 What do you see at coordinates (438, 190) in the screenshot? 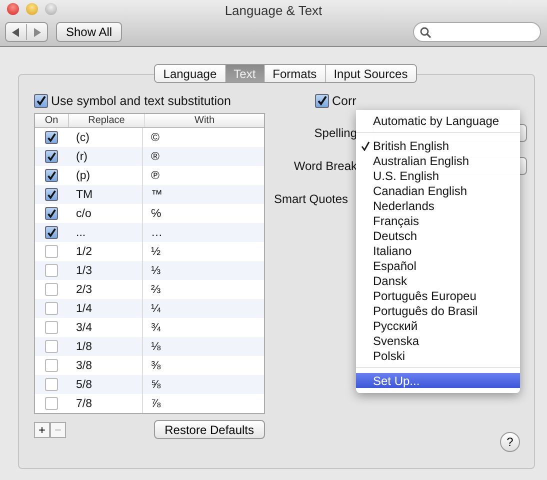
I see `menu-item: Canadian English` at bounding box center [438, 190].